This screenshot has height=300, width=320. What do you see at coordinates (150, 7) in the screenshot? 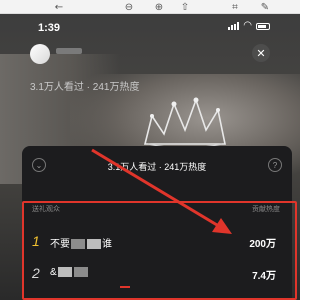
I see `image-viewer-toolbar: ← ⊖ ⊕ ⇧ ⌗ ✎` at bounding box center [150, 7].